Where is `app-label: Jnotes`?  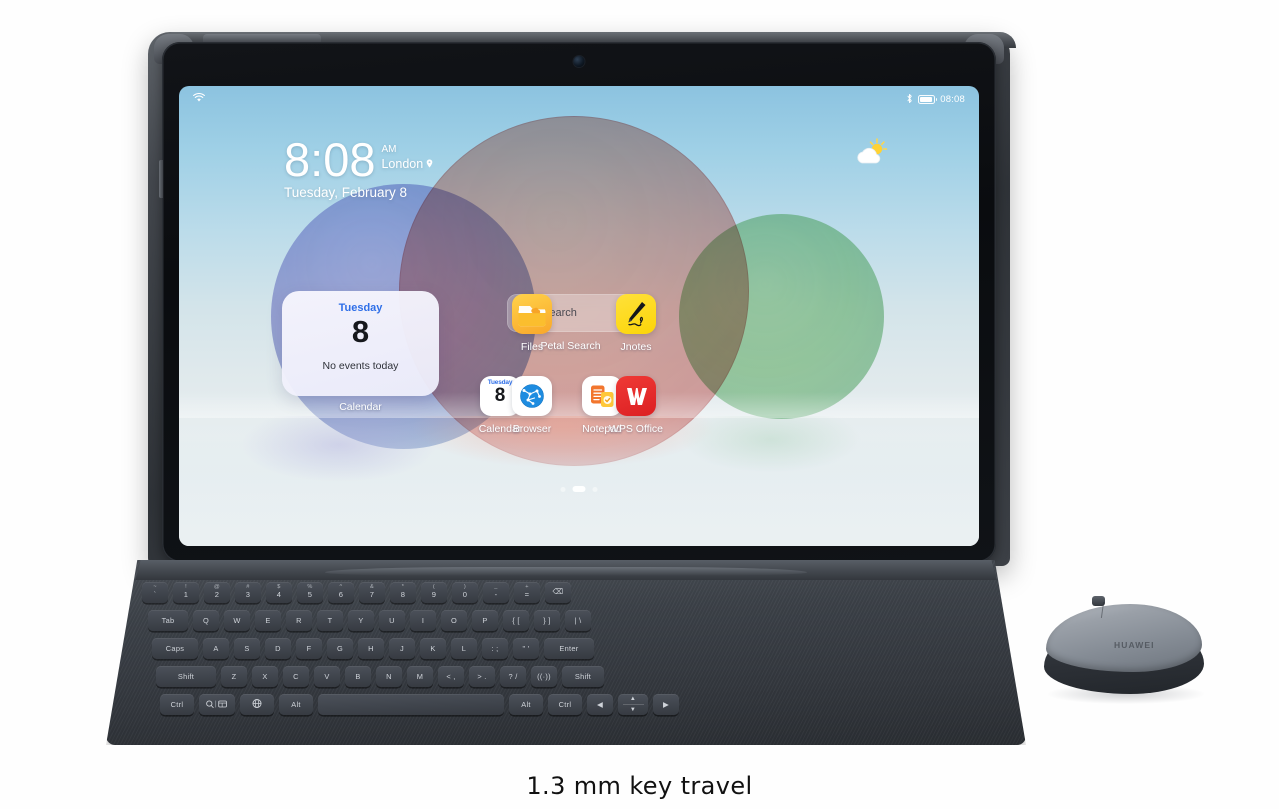 app-label: Jnotes is located at coordinates (636, 347).